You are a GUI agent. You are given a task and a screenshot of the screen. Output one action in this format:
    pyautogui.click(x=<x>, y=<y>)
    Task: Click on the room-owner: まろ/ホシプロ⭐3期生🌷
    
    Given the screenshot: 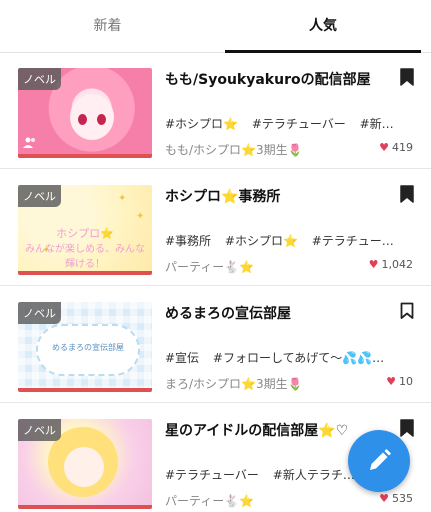 What is the action you would take?
    pyautogui.click(x=234, y=384)
    